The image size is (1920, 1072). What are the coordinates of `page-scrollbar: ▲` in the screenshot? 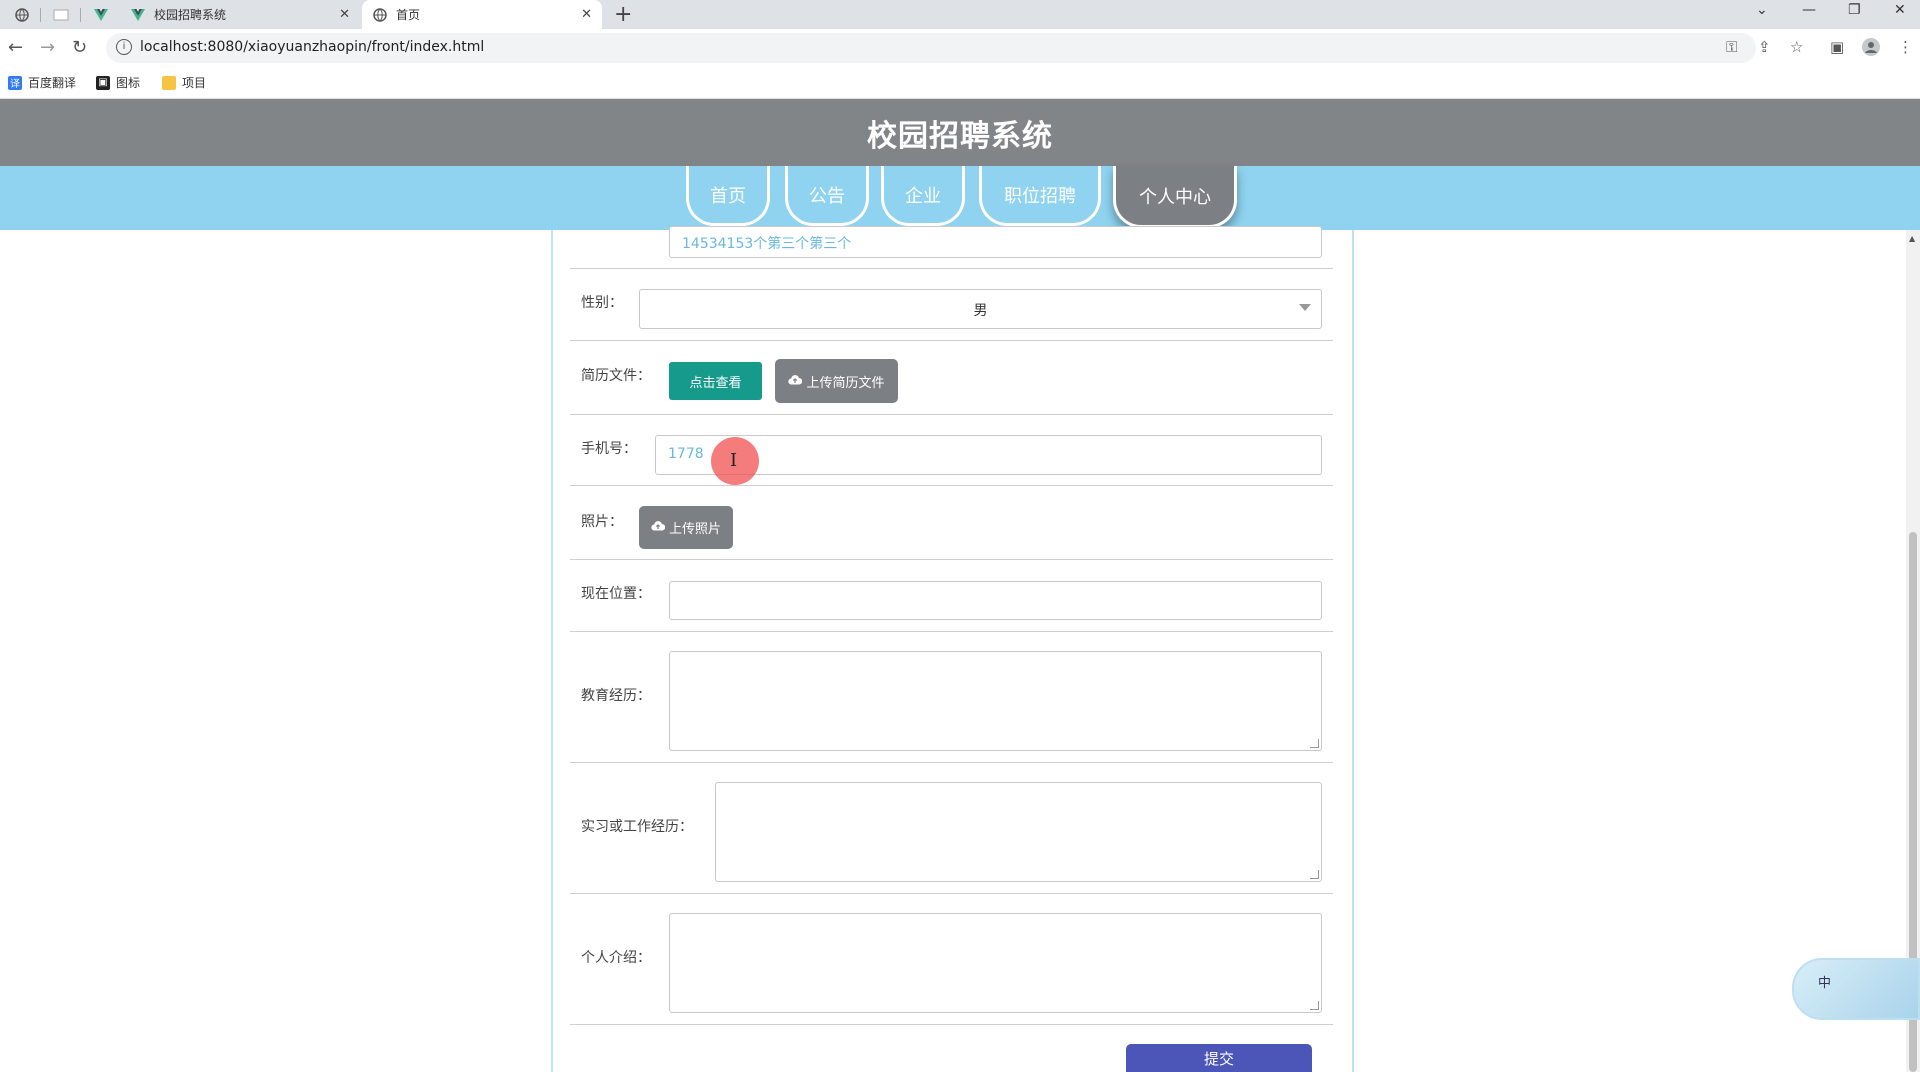 It's located at (1913, 651).